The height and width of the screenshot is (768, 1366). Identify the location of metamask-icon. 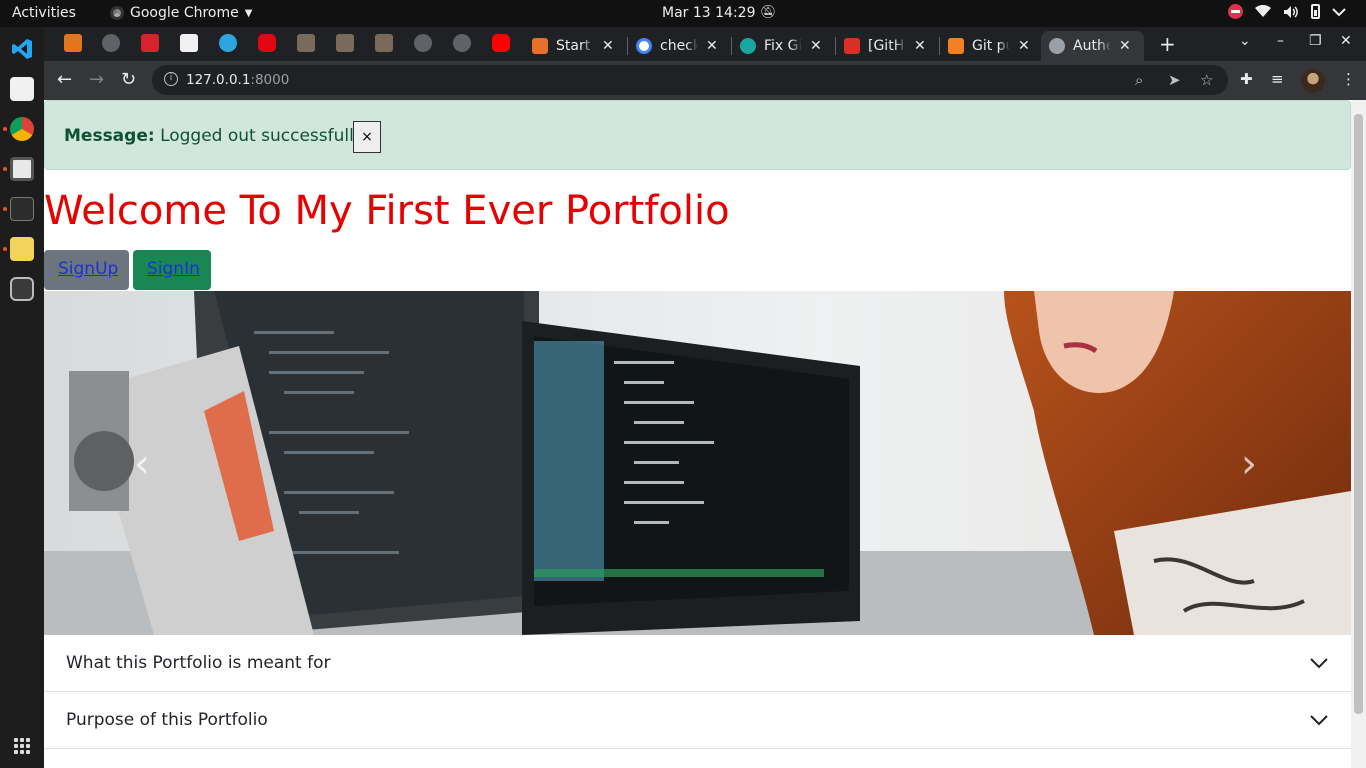
(73, 43).